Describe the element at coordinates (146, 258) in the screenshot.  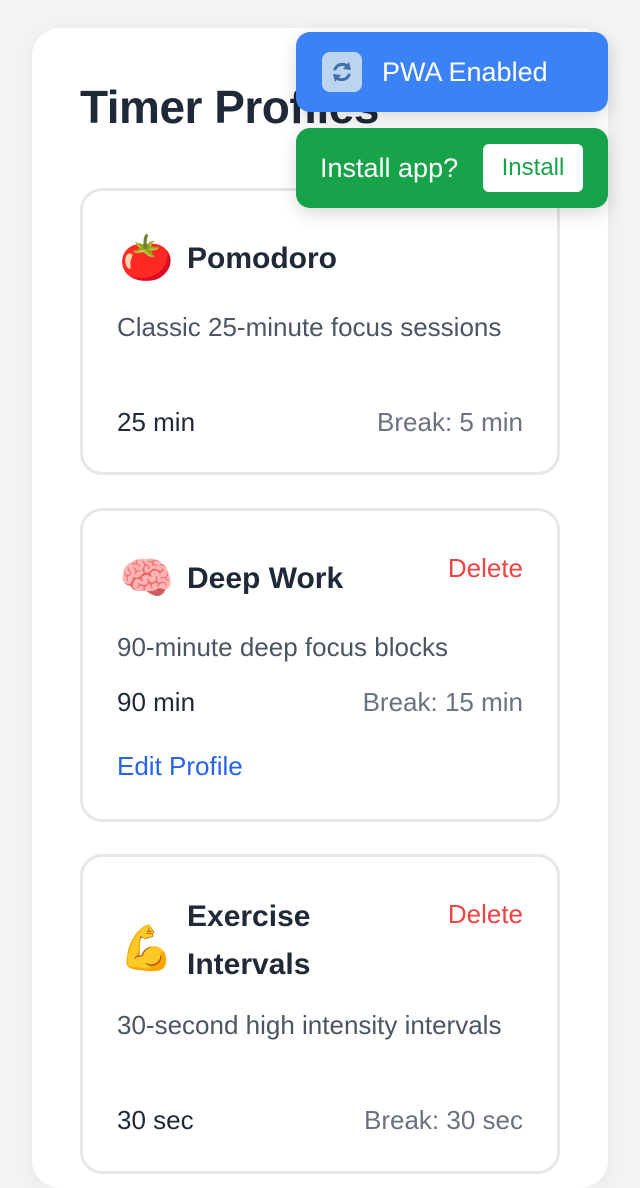
I see `tomato-icon: 🍅` at that location.